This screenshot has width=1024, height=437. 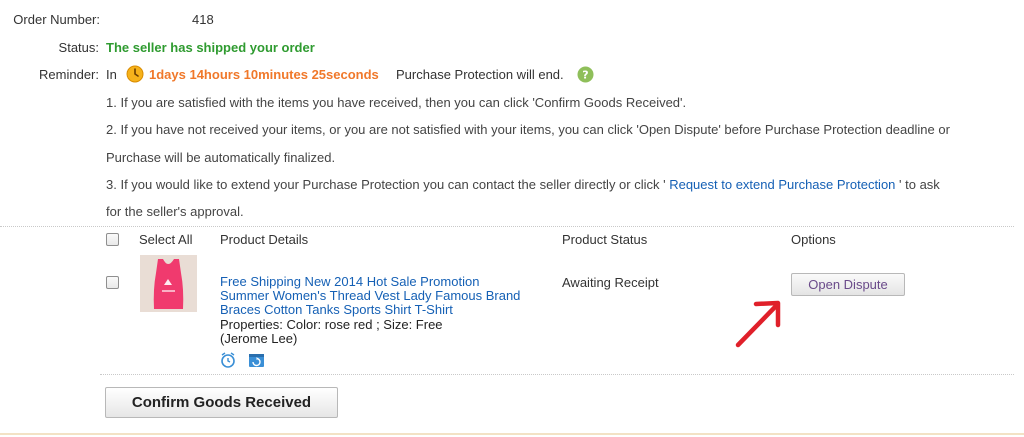 I want to click on row-checkbox, so click(x=112, y=282).